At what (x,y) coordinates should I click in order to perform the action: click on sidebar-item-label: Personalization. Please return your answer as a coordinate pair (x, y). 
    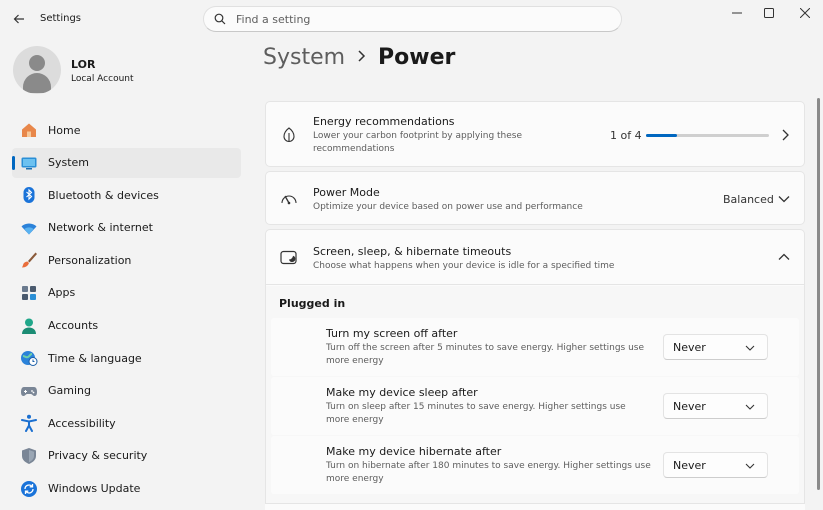
    Looking at the image, I should click on (90, 260).